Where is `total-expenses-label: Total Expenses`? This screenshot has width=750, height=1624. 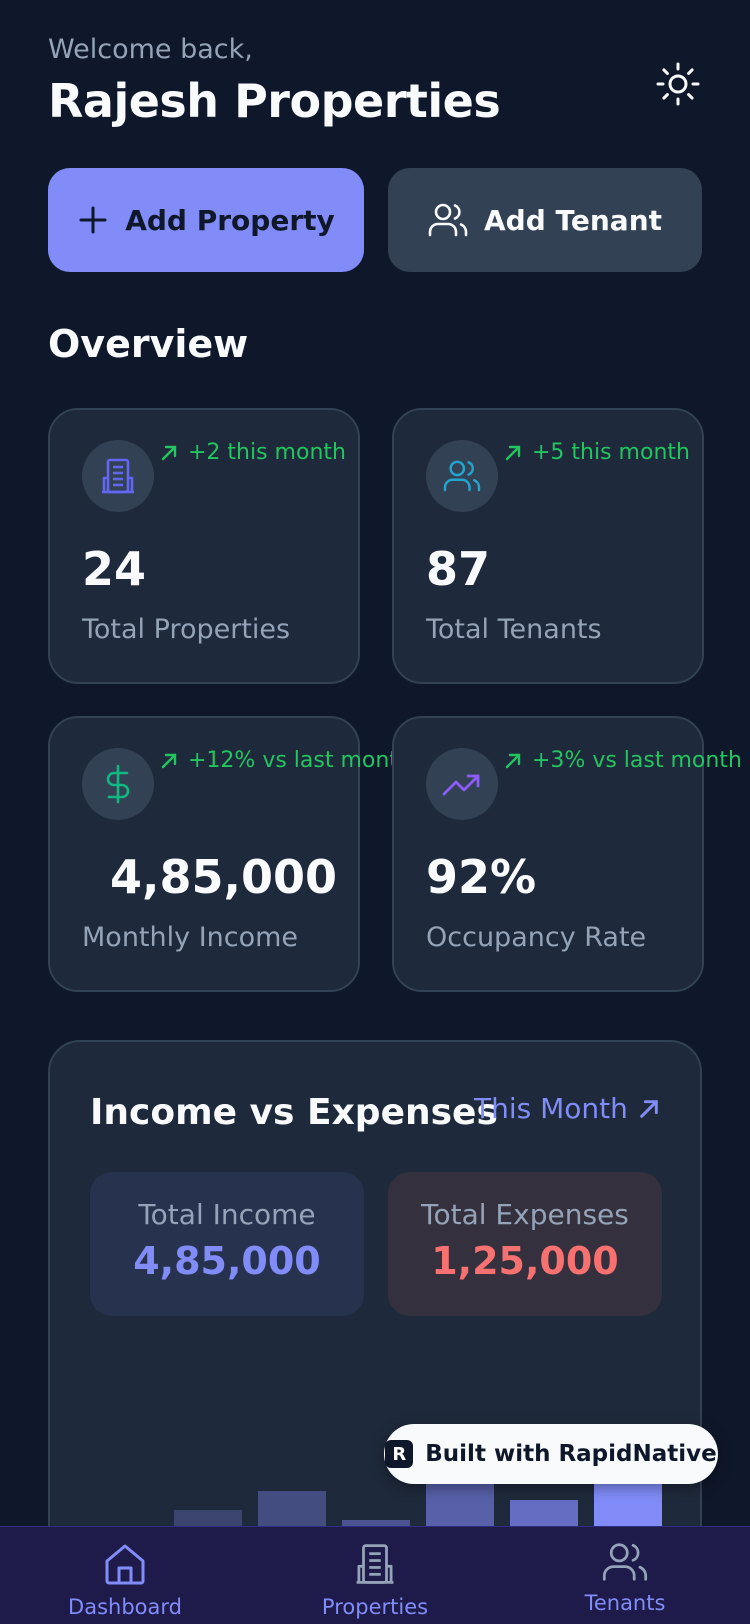 total-expenses-label: Total Expenses is located at coordinates (525, 1214).